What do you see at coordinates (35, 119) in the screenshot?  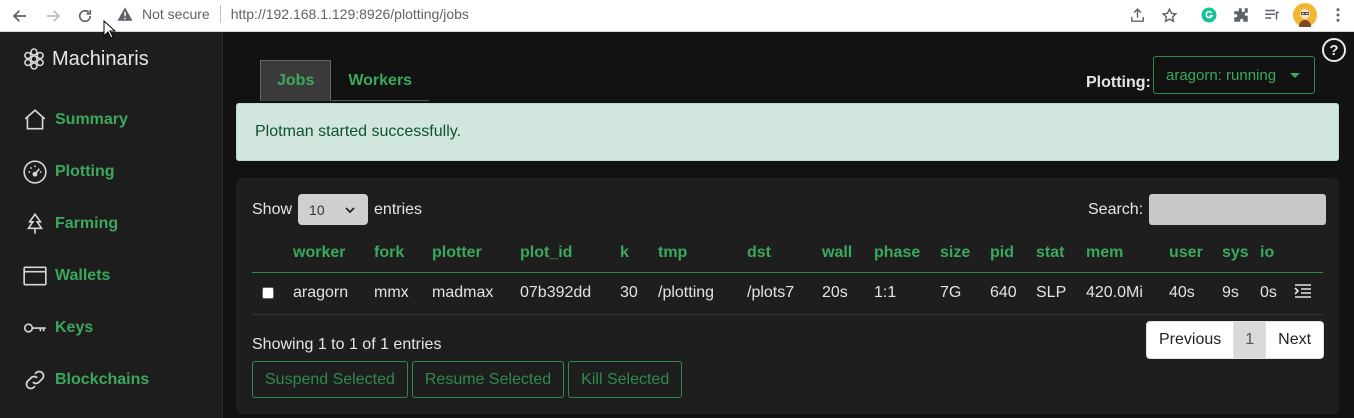 I see `house-icon` at bounding box center [35, 119].